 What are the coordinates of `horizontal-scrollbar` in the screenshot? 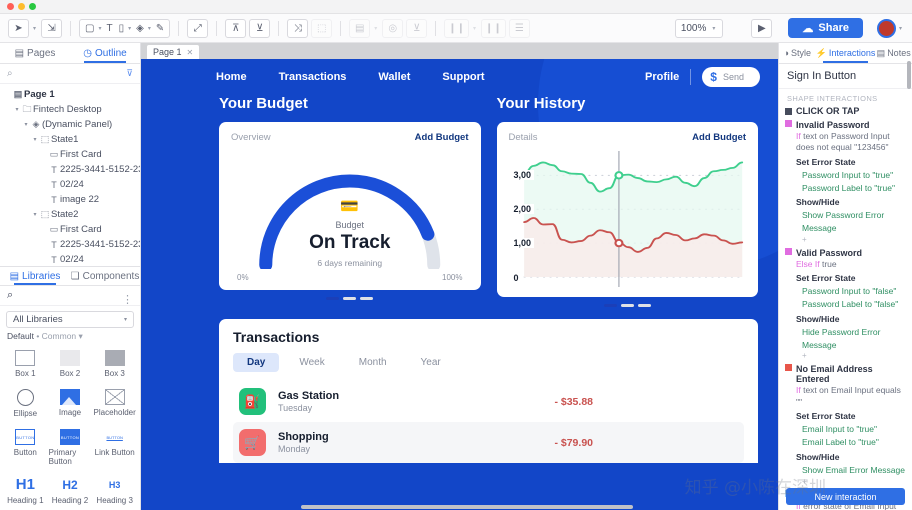 It's located at (467, 507).